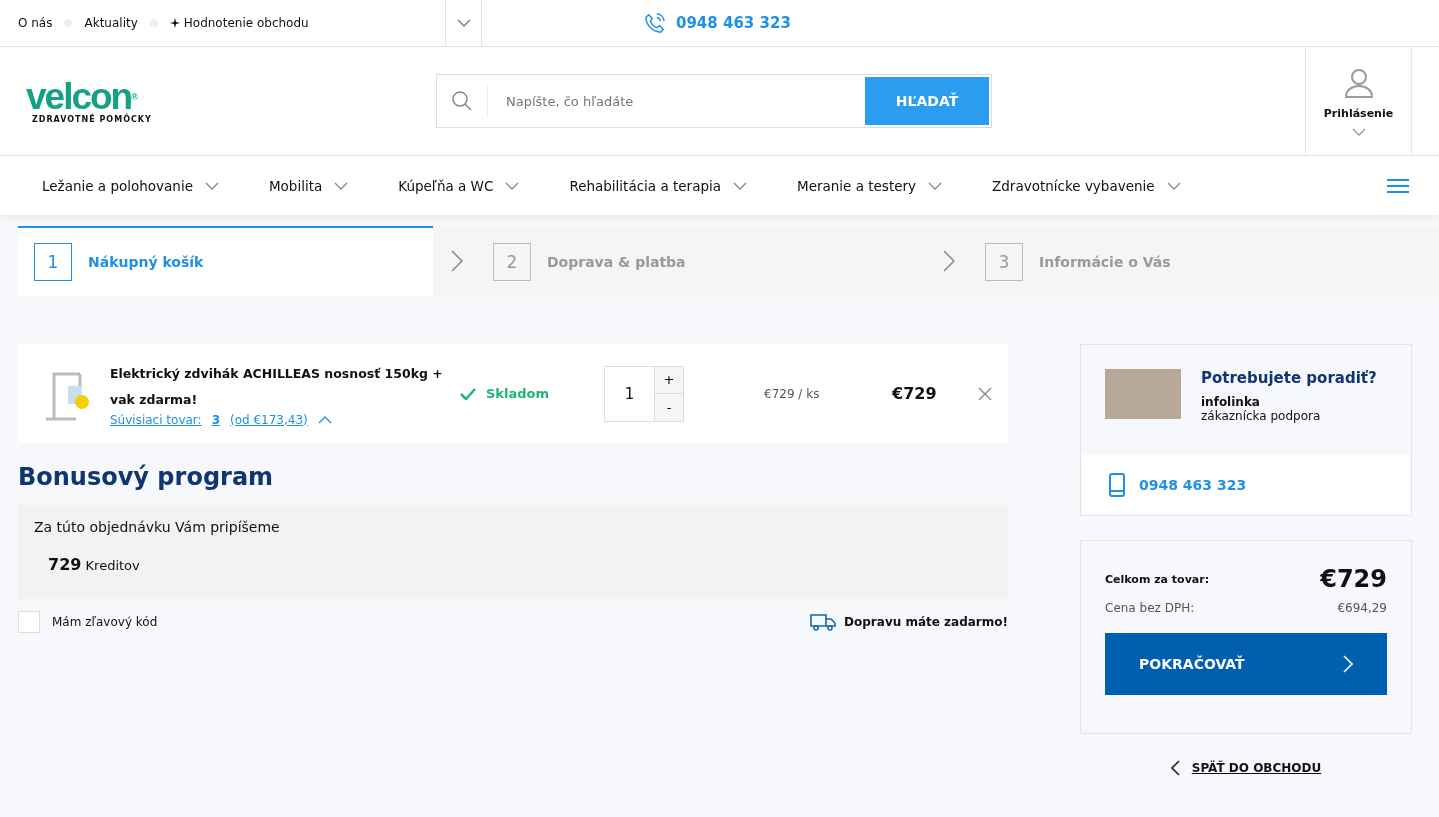  What do you see at coordinates (35, 23) in the screenshot?
I see `top-link: O nás` at bounding box center [35, 23].